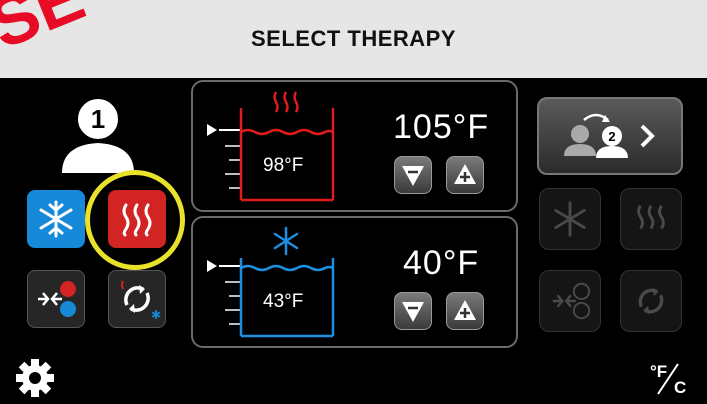 This screenshot has height=404, width=707. I want to click on cycle-icon, so click(651, 301).